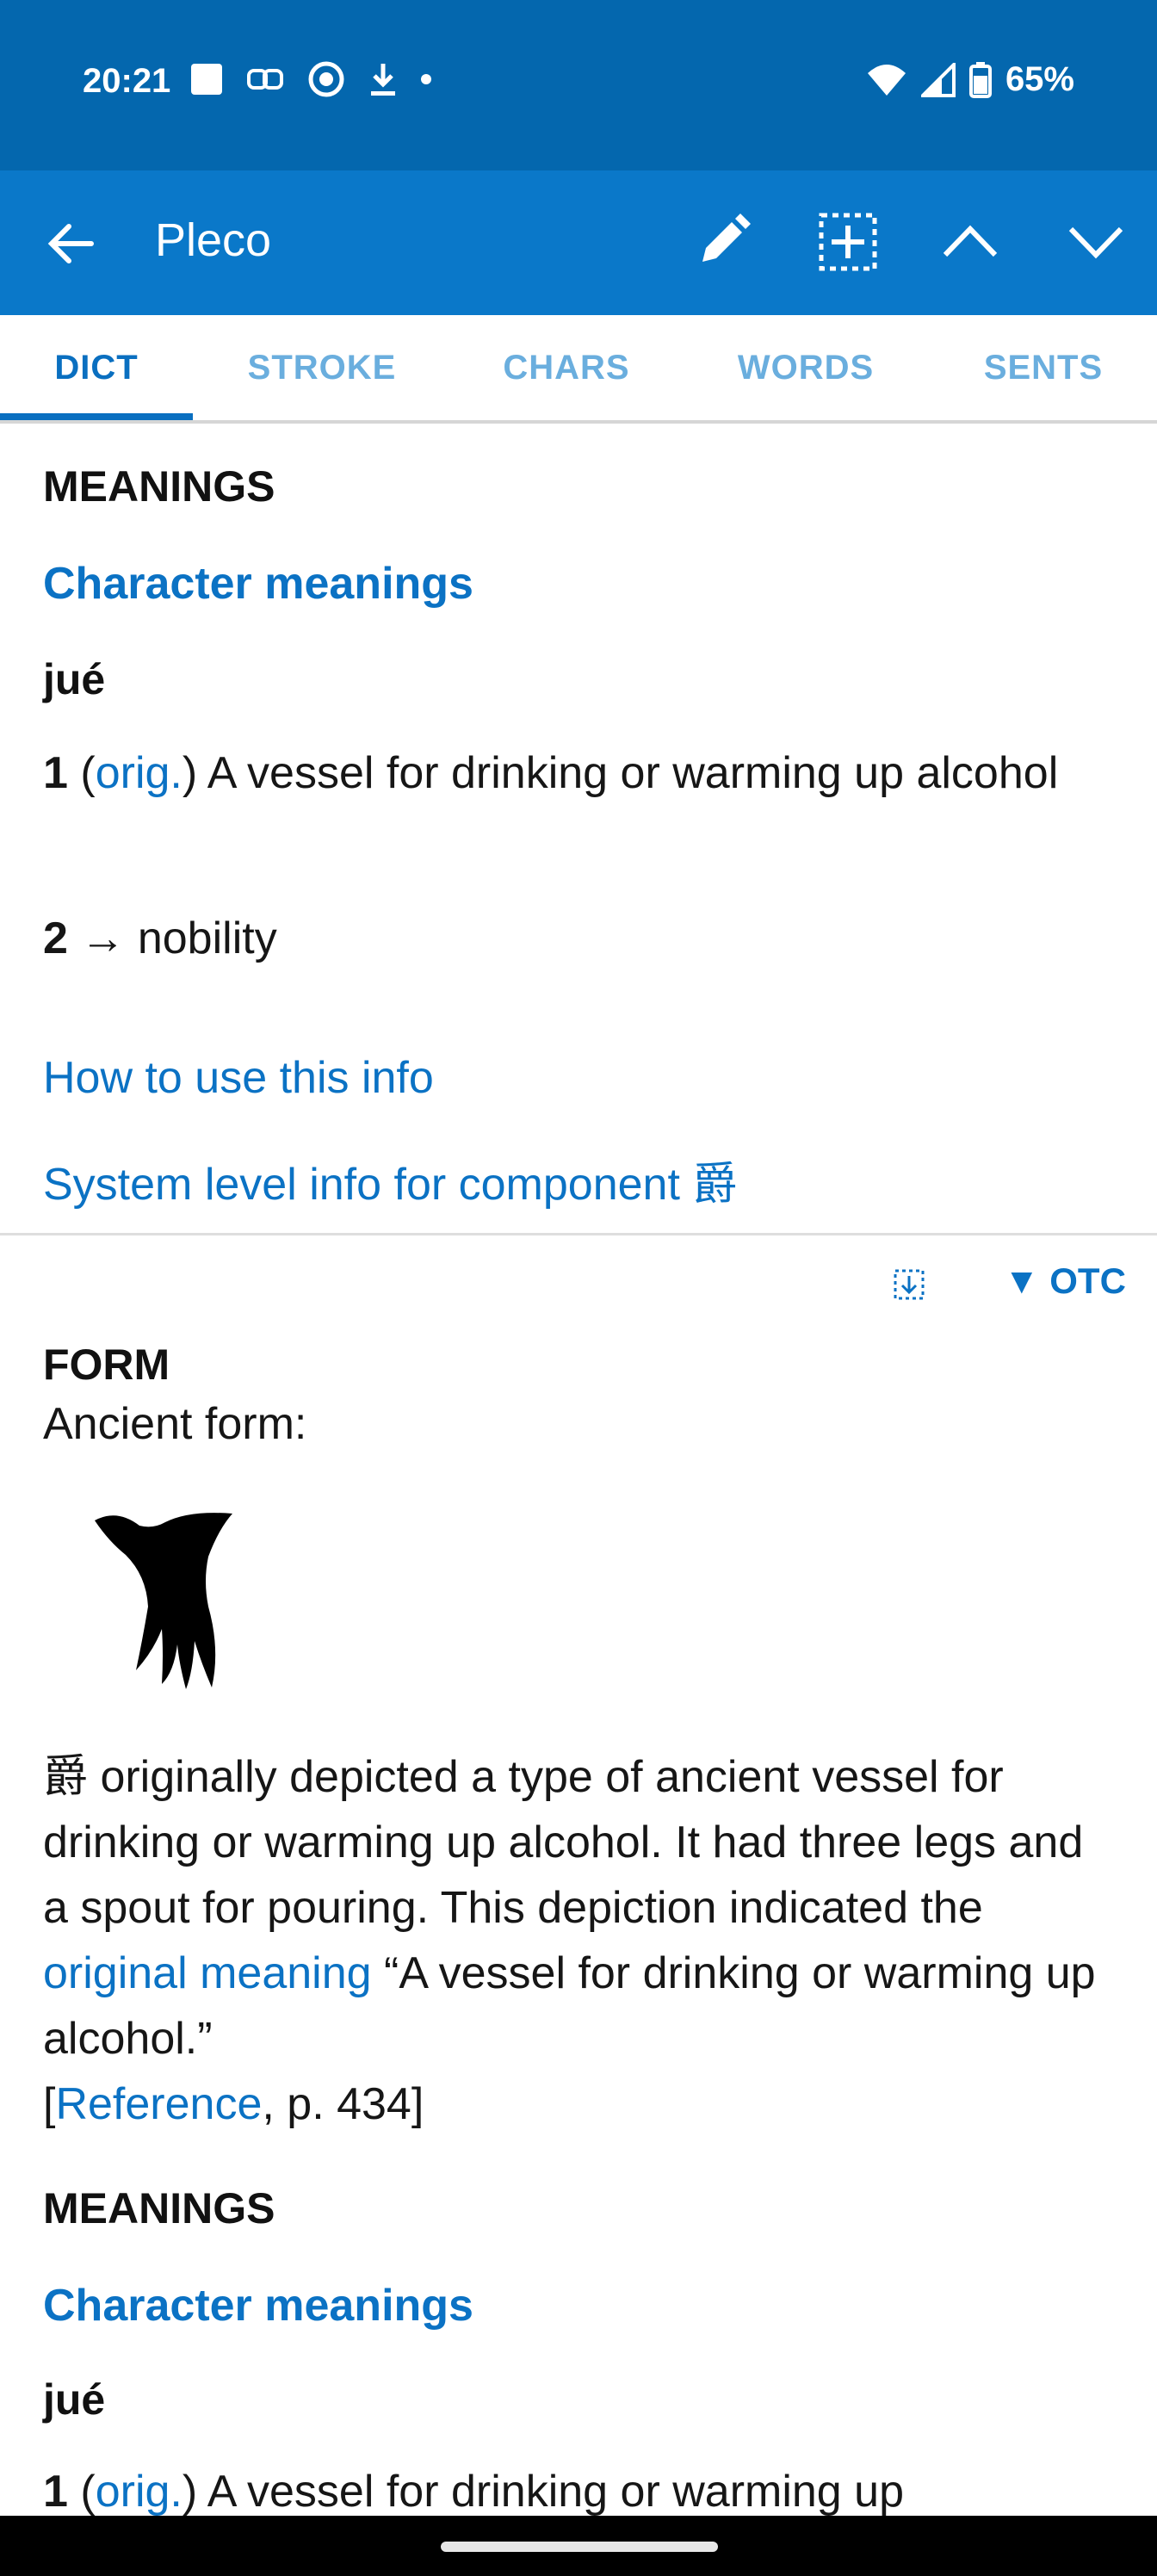  Describe the element at coordinates (96, 368) in the screenshot. I see `tab-dict: DICT` at that location.